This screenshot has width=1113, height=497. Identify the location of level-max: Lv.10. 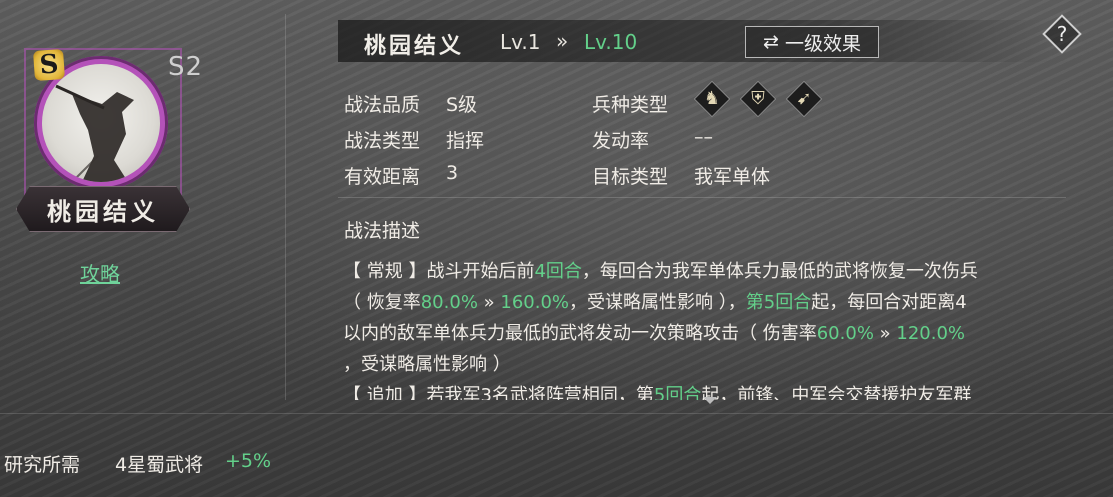
(611, 42).